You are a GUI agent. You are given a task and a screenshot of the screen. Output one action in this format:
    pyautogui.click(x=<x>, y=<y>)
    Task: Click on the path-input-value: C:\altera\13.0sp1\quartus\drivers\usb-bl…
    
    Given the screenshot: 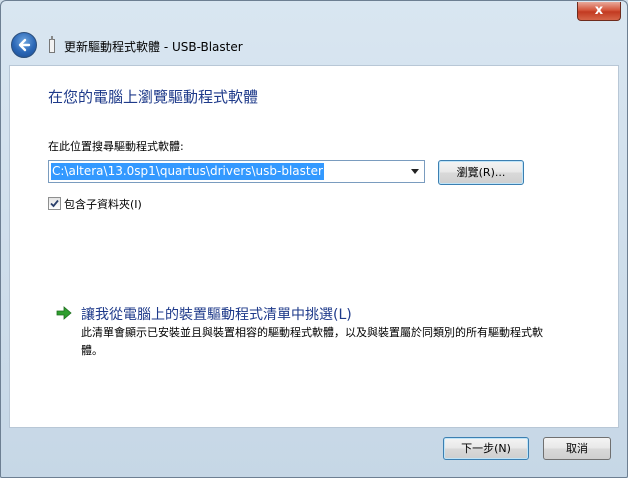 What is the action you would take?
    pyautogui.click(x=187, y=171)
    